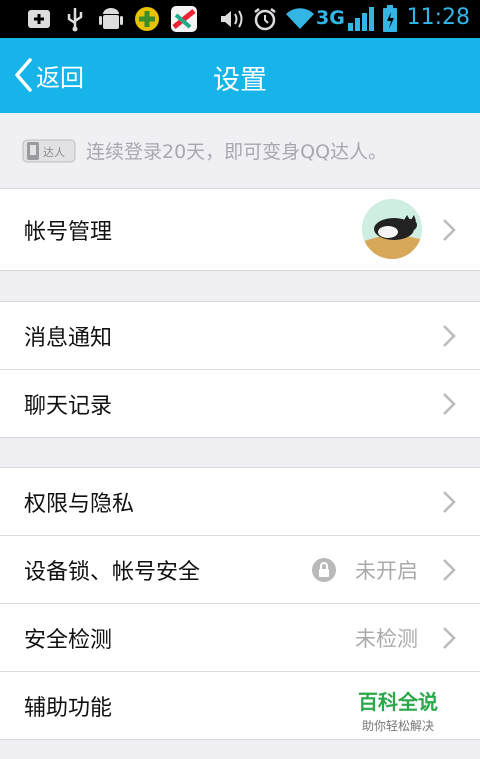 The width and height of the screenshot is (480, 759). What do you see at coordinates (68, 232) in the screenshot?
I see `account-management-label: 帐号管理` at bounding box center [68, 232].